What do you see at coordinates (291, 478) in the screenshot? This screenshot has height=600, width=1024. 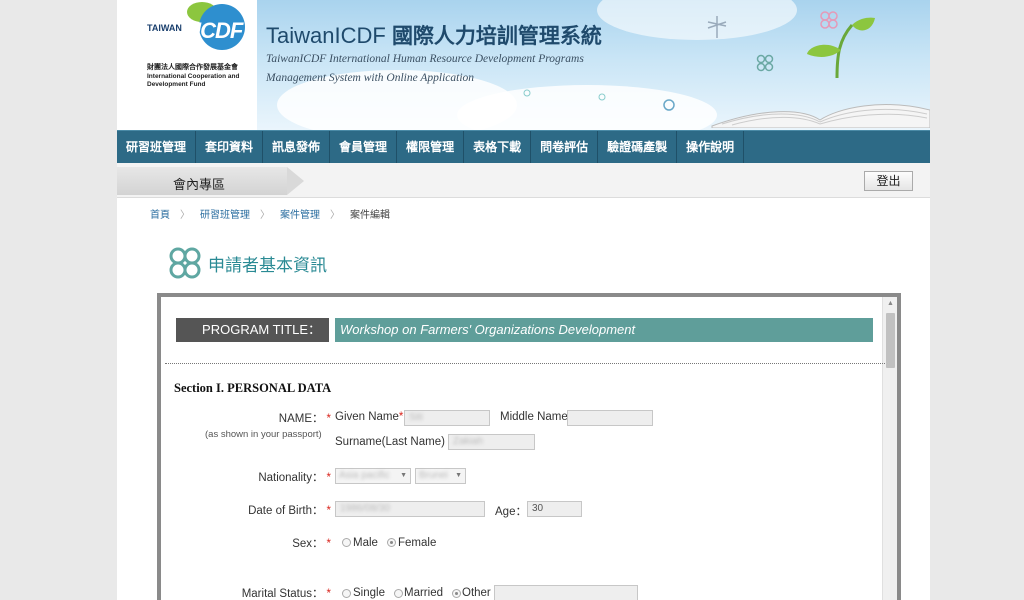 I see `nationality-label-text: Nationality：` at bounding box center [291, 478].